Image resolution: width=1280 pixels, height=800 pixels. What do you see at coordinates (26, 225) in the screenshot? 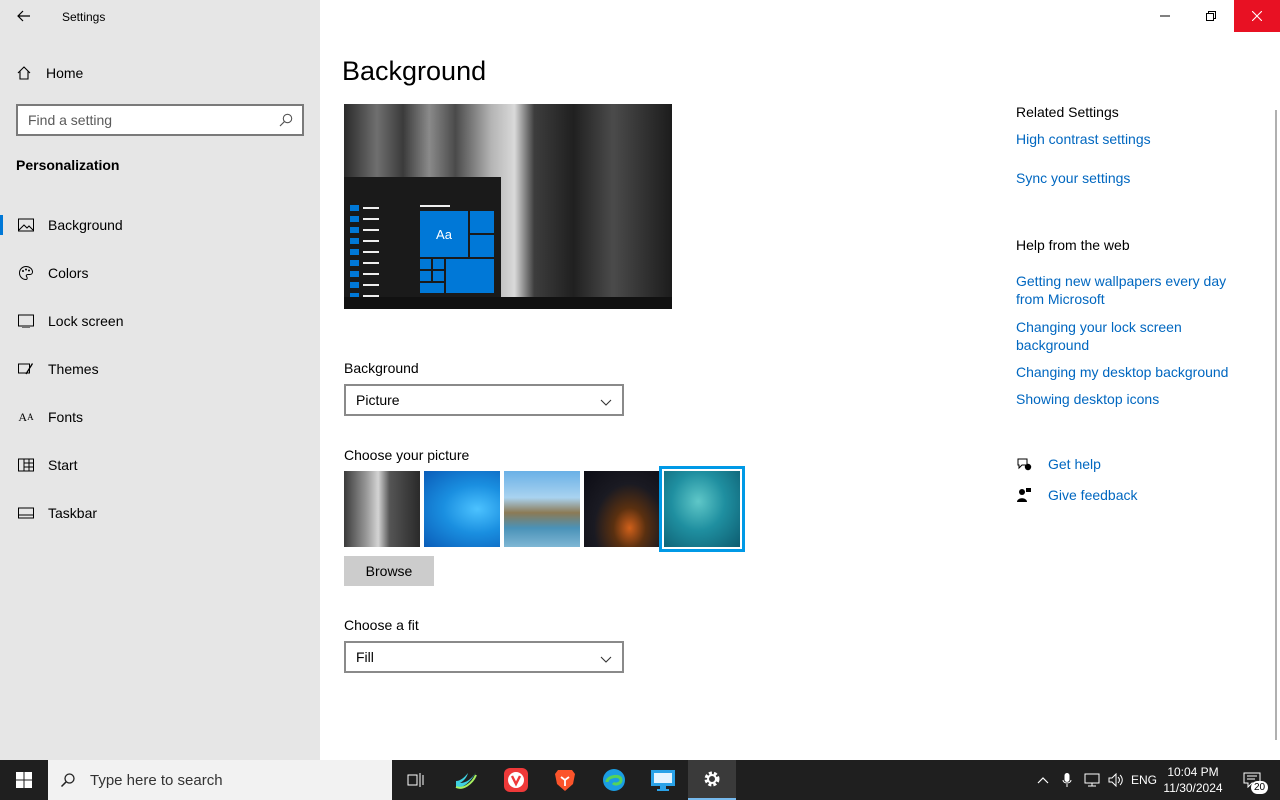
I see `picture-icon` at bounding box center [26, 225].